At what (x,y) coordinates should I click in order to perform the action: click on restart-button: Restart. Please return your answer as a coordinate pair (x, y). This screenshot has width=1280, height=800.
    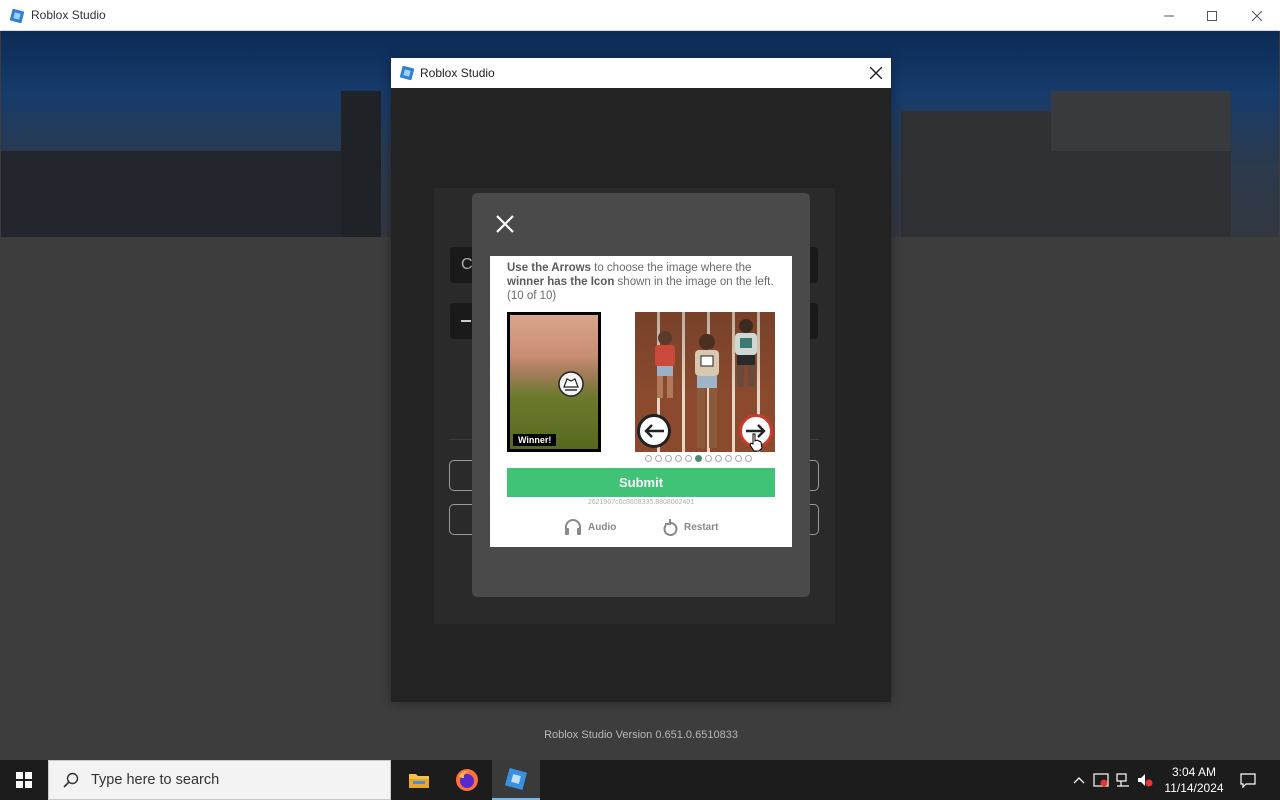
    Looking at the image, I should click on (690, 527).